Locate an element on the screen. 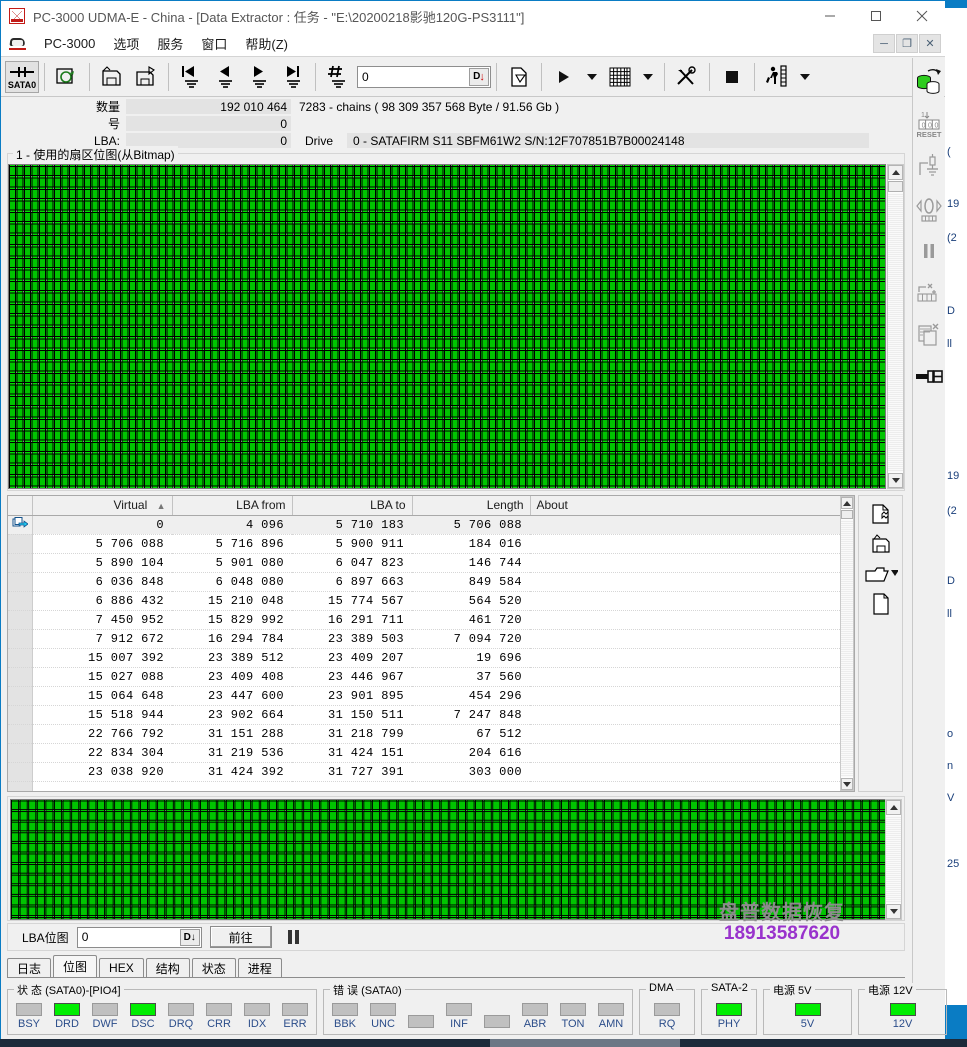  bg-fragment: o is located at coordinates (950, 734).